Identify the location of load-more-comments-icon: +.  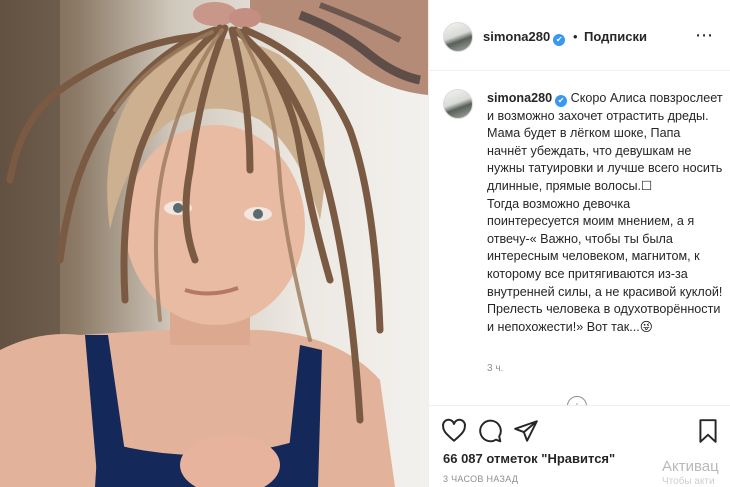
(577, 400).